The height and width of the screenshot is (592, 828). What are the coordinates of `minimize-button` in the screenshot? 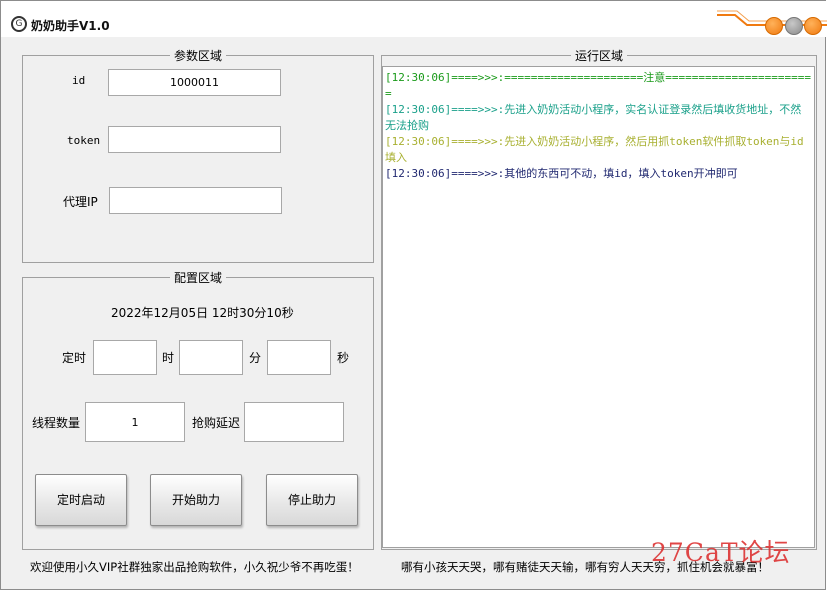 It's located at (774, 26).